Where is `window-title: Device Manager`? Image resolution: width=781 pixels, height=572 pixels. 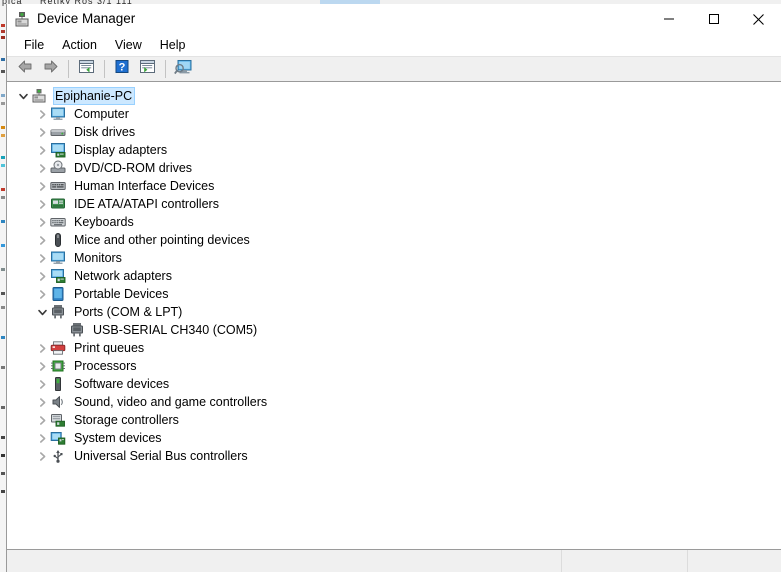 window-title: Device Manager is located at coordinates (86, 18).